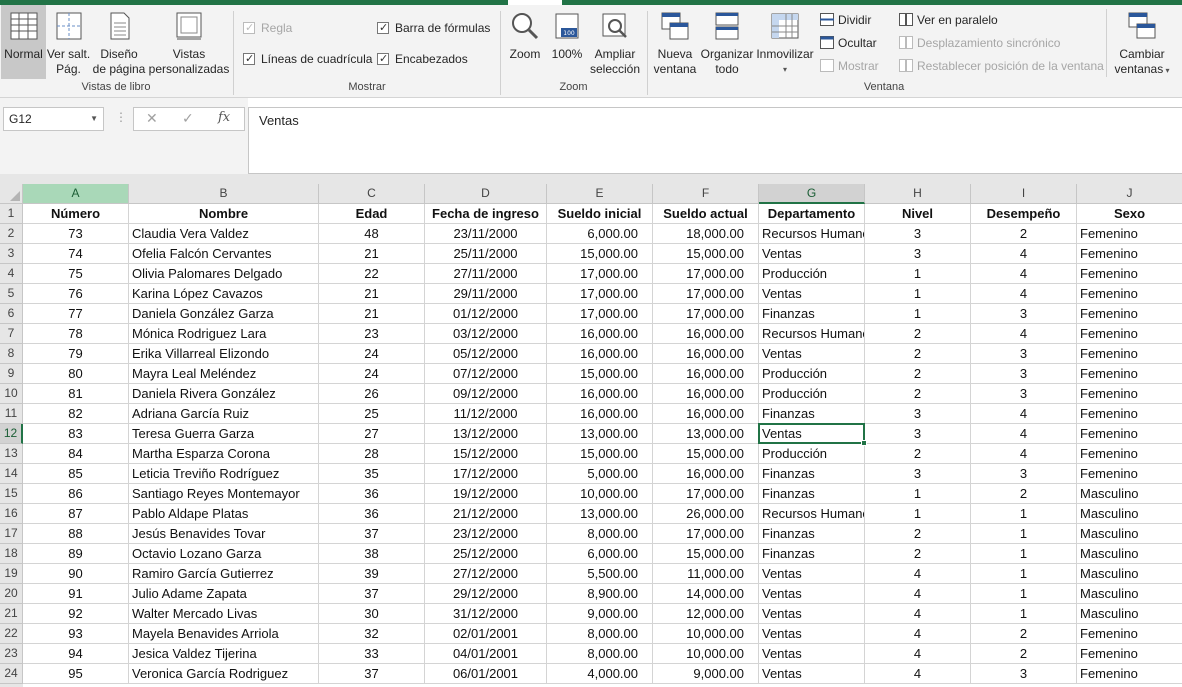  Describe the element at coordinates (224, 494) in the screenshot. I see `data-cell: Santiago Reyes Montemayor` at that location.